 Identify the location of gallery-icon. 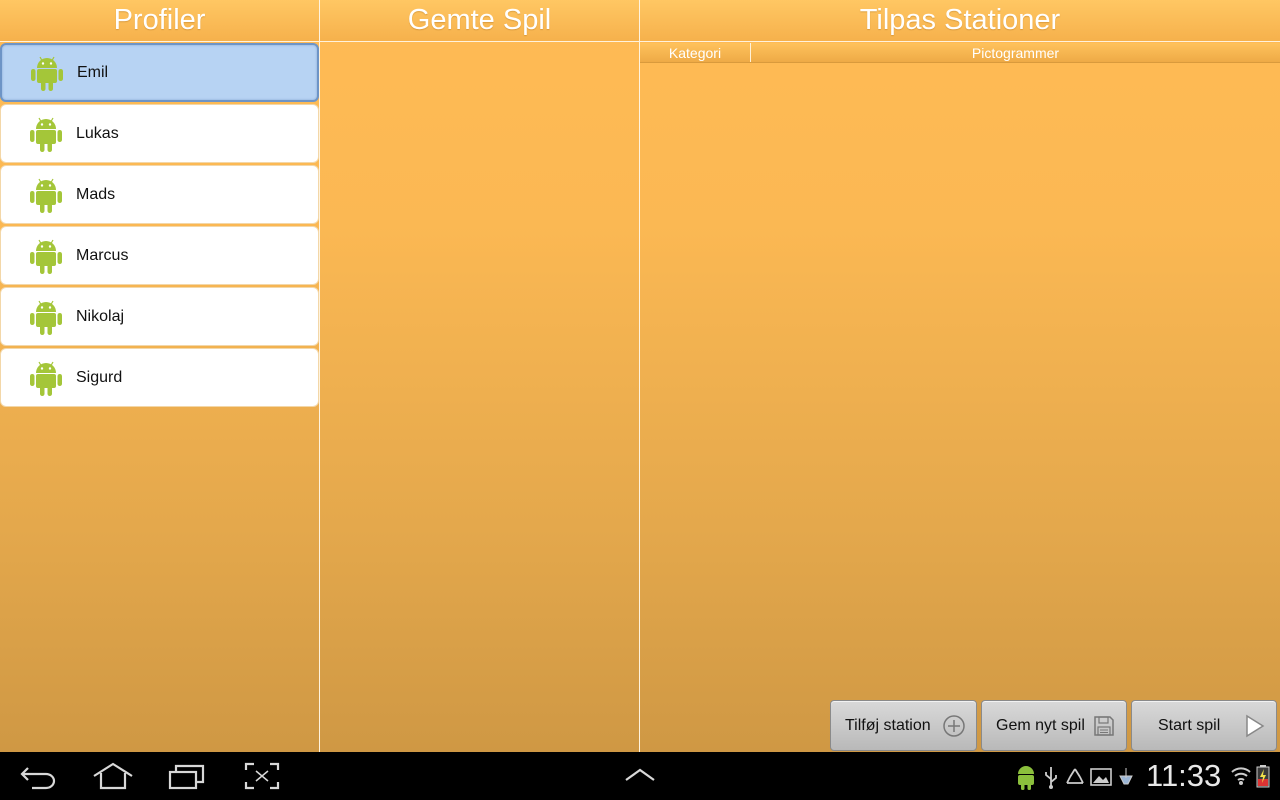
(1101, 777).